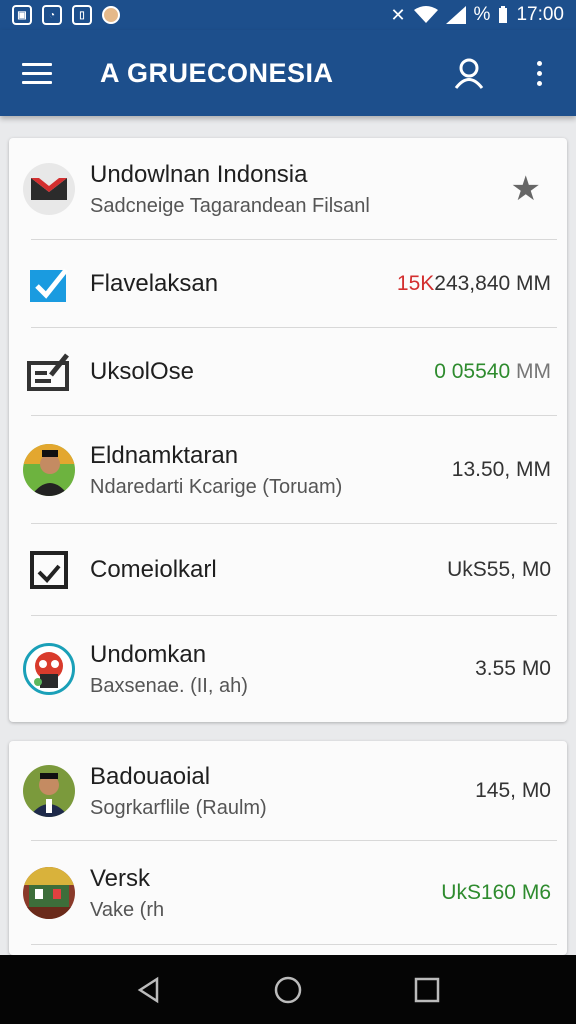 This screenshot has width=576, height=1024. I want to click on more-vertical-icon, so click(539, 73).